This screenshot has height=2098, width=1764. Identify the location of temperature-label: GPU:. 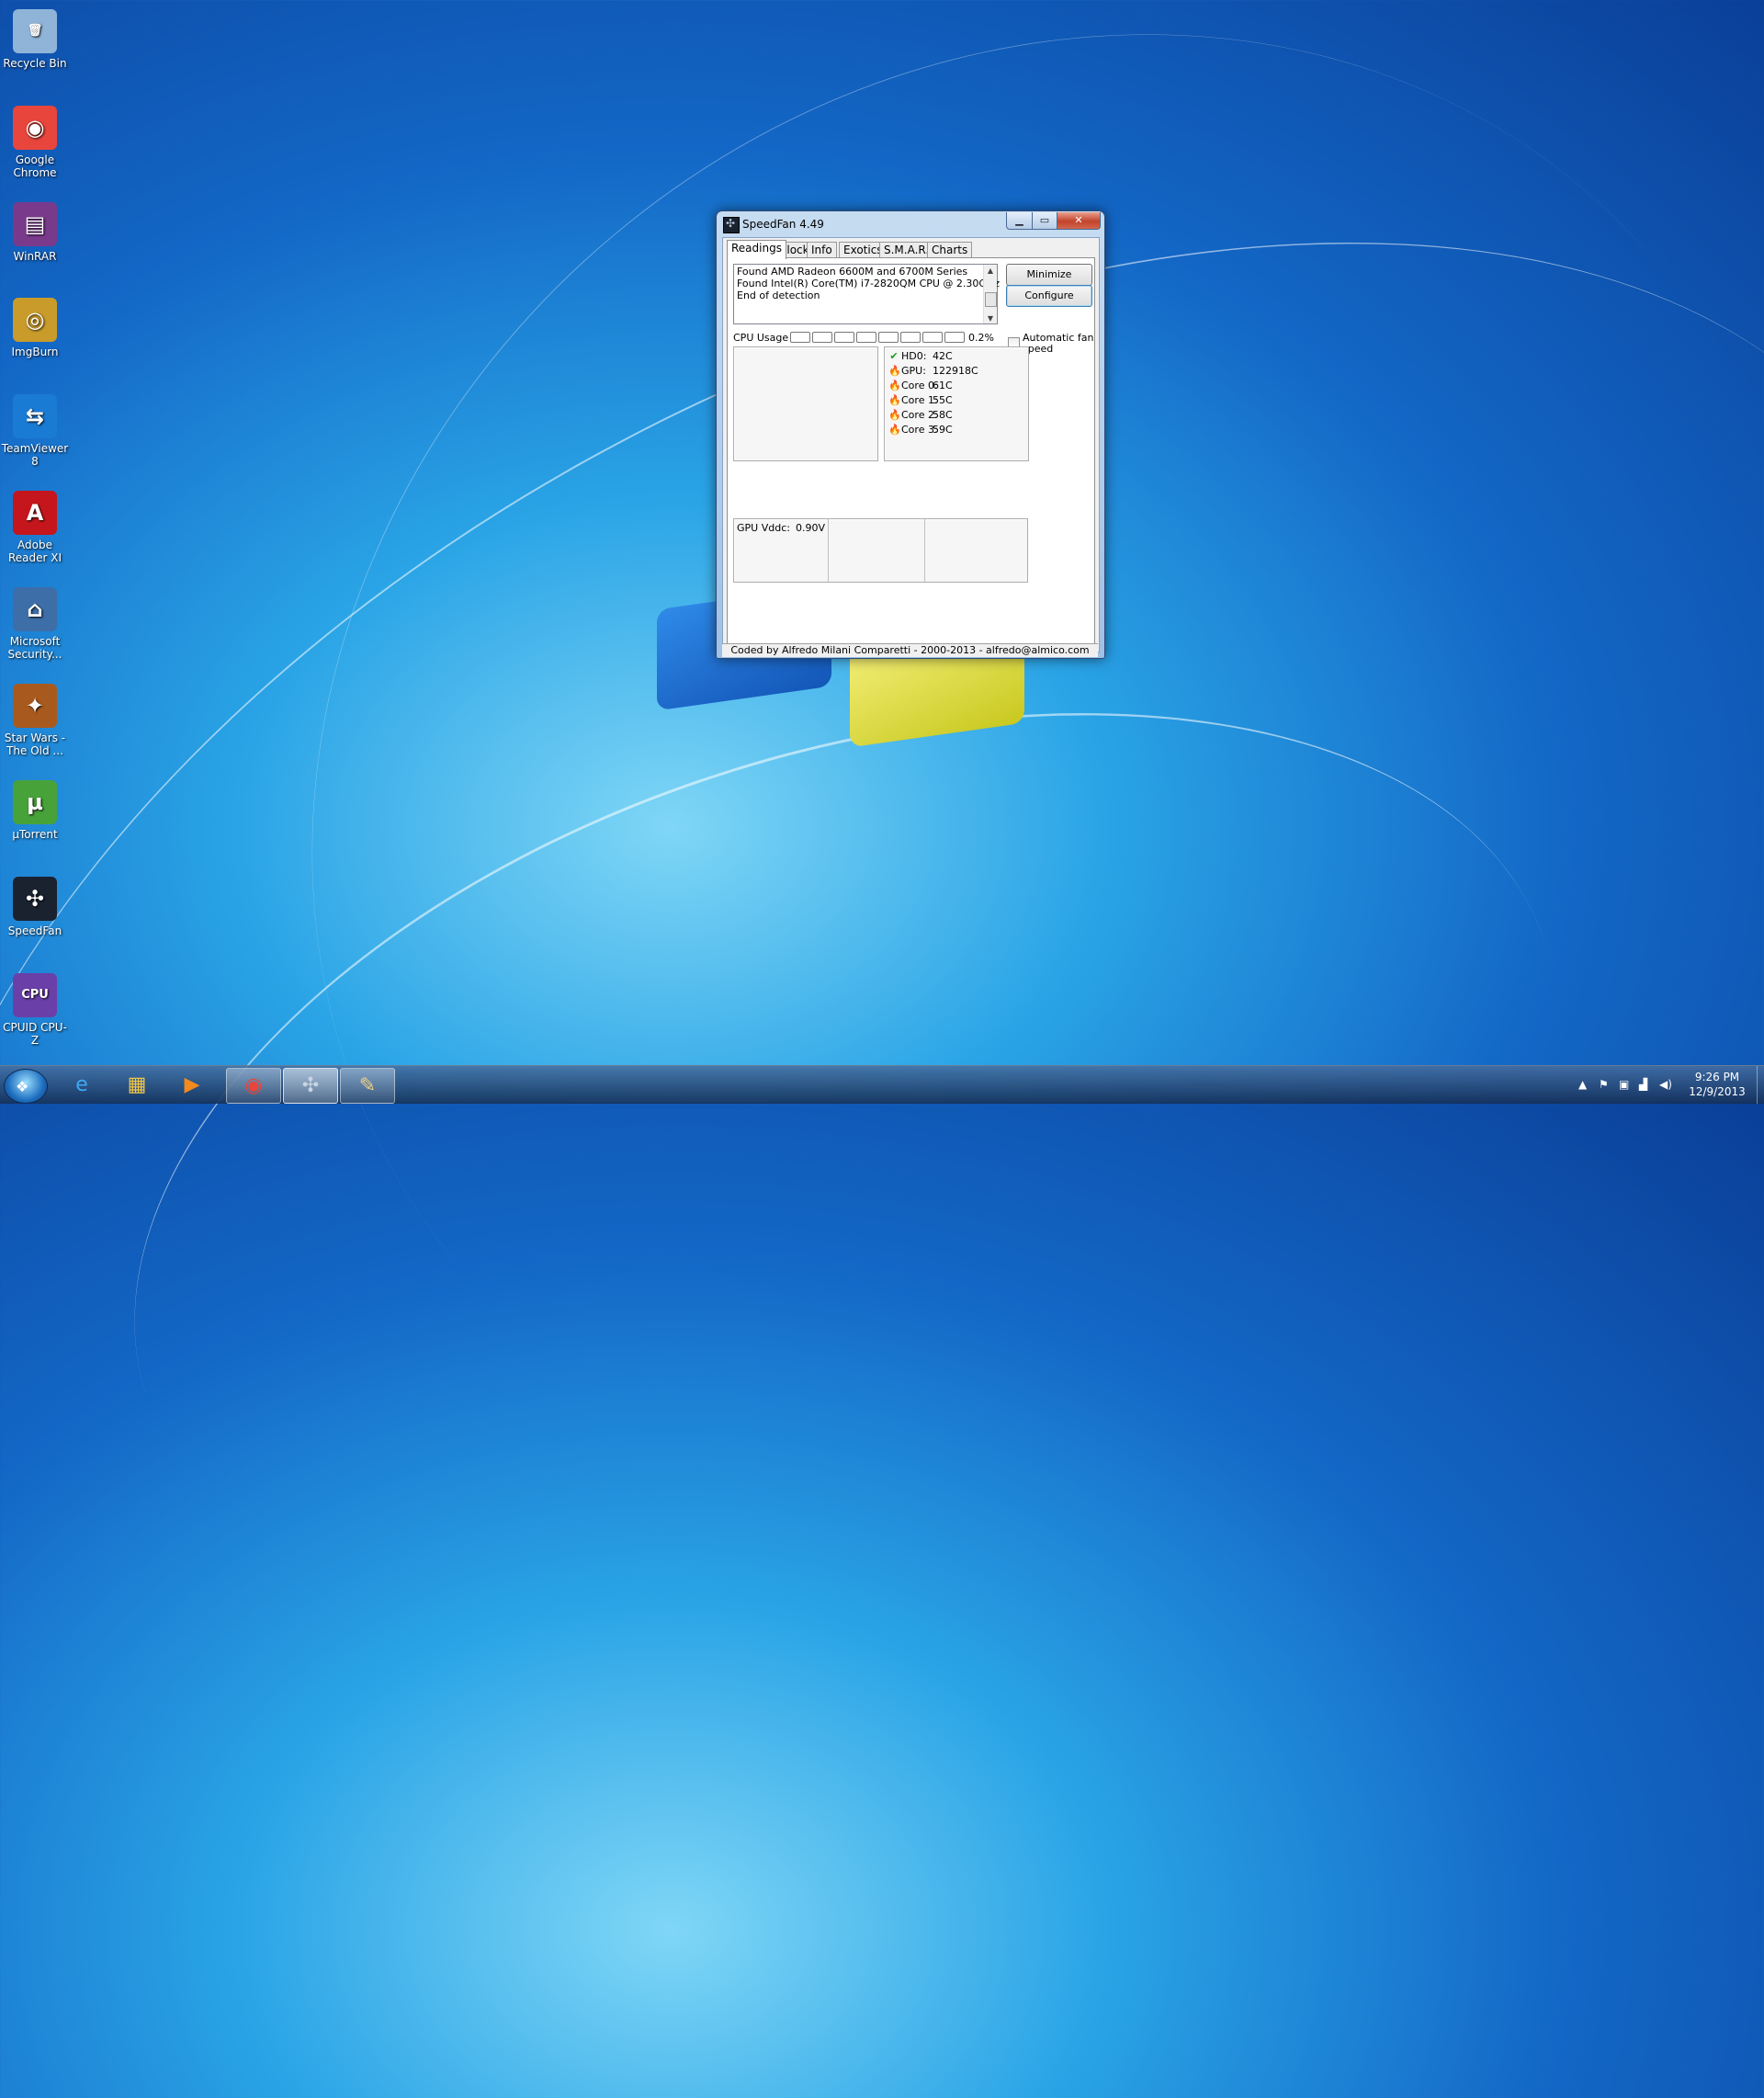
(913, 371).